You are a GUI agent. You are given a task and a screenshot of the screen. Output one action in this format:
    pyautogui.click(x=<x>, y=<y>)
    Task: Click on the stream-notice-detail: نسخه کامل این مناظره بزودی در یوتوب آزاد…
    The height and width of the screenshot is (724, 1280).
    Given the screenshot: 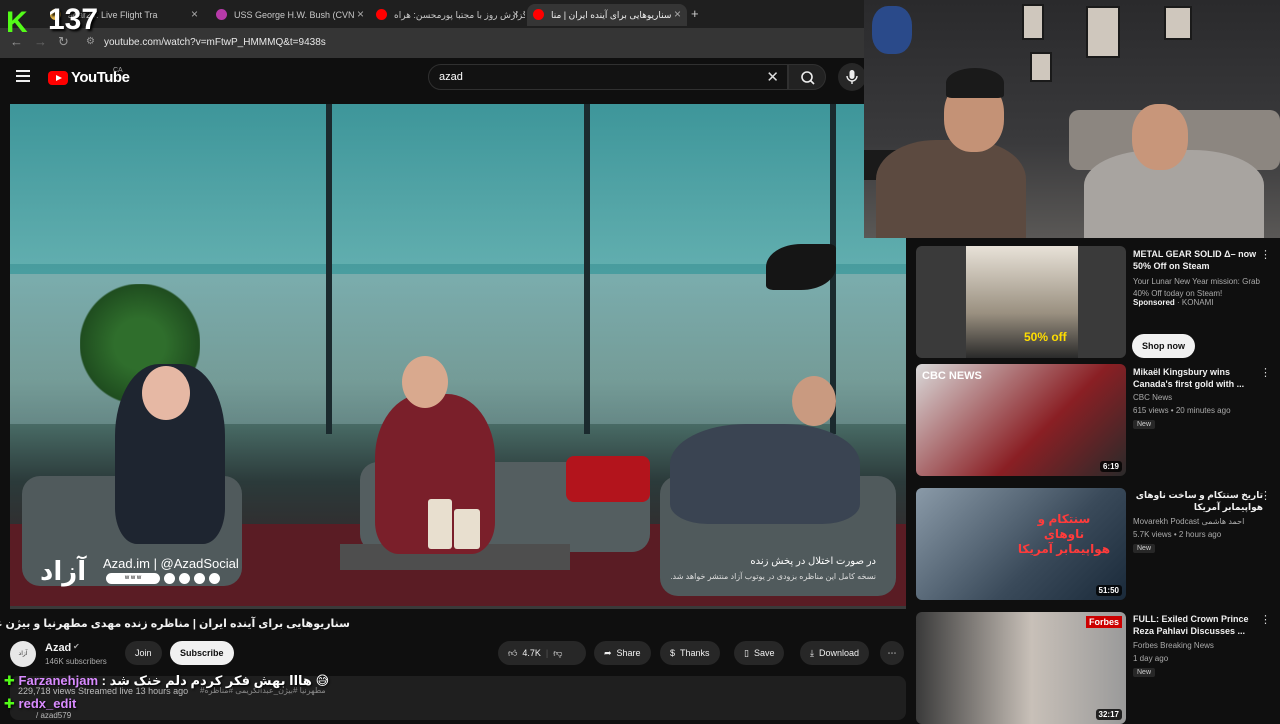 What is the action you would take?
    pyautogui.click(x=773, y=576)
    